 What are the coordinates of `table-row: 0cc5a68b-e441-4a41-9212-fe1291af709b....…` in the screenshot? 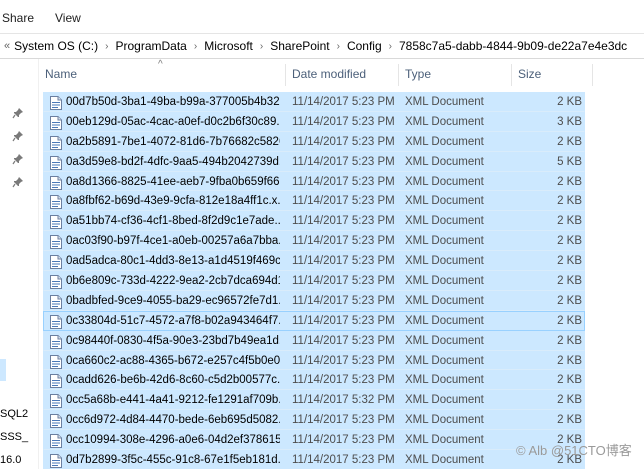 It's located at (314, 400).